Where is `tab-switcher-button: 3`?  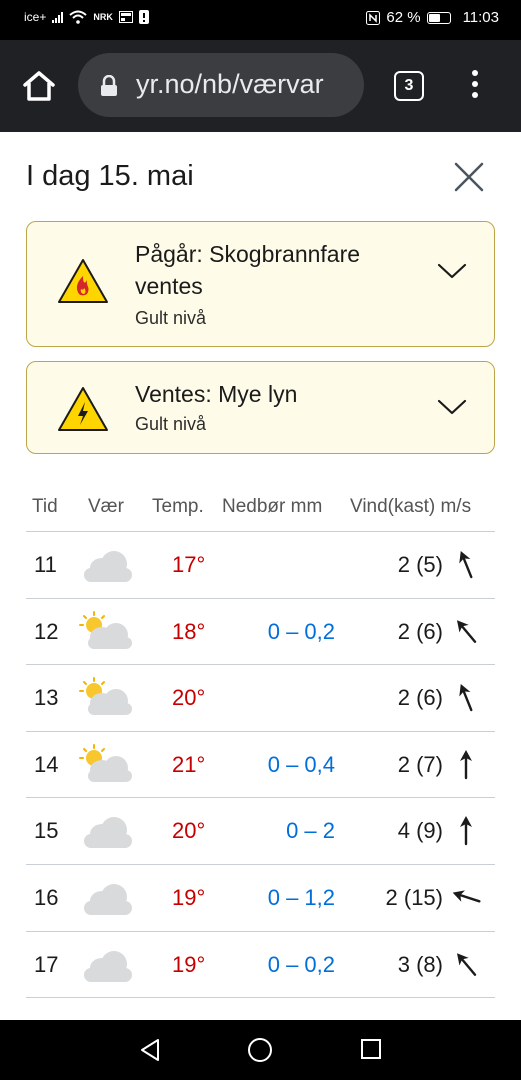 tab-switcher-button: 3 is located at coordinates (409, 86).